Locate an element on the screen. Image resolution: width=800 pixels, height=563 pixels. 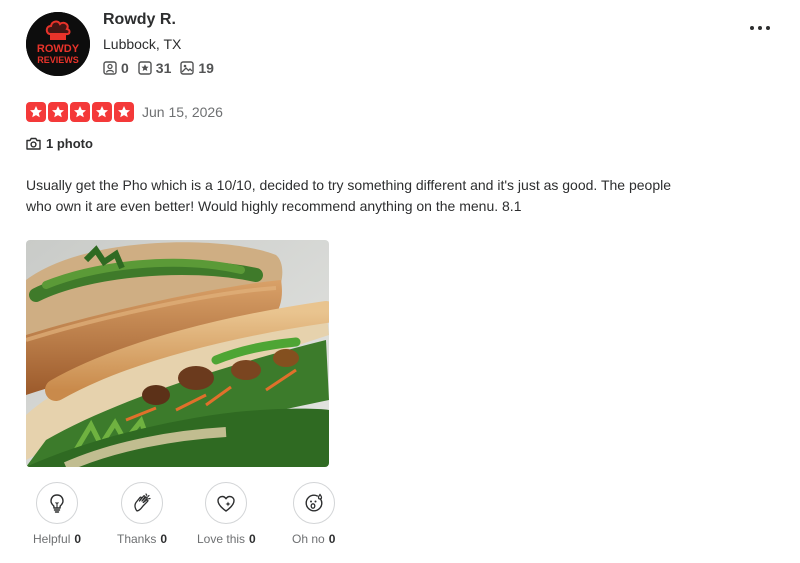
heart-sparkle-icon is located at coordinates (226, 503).